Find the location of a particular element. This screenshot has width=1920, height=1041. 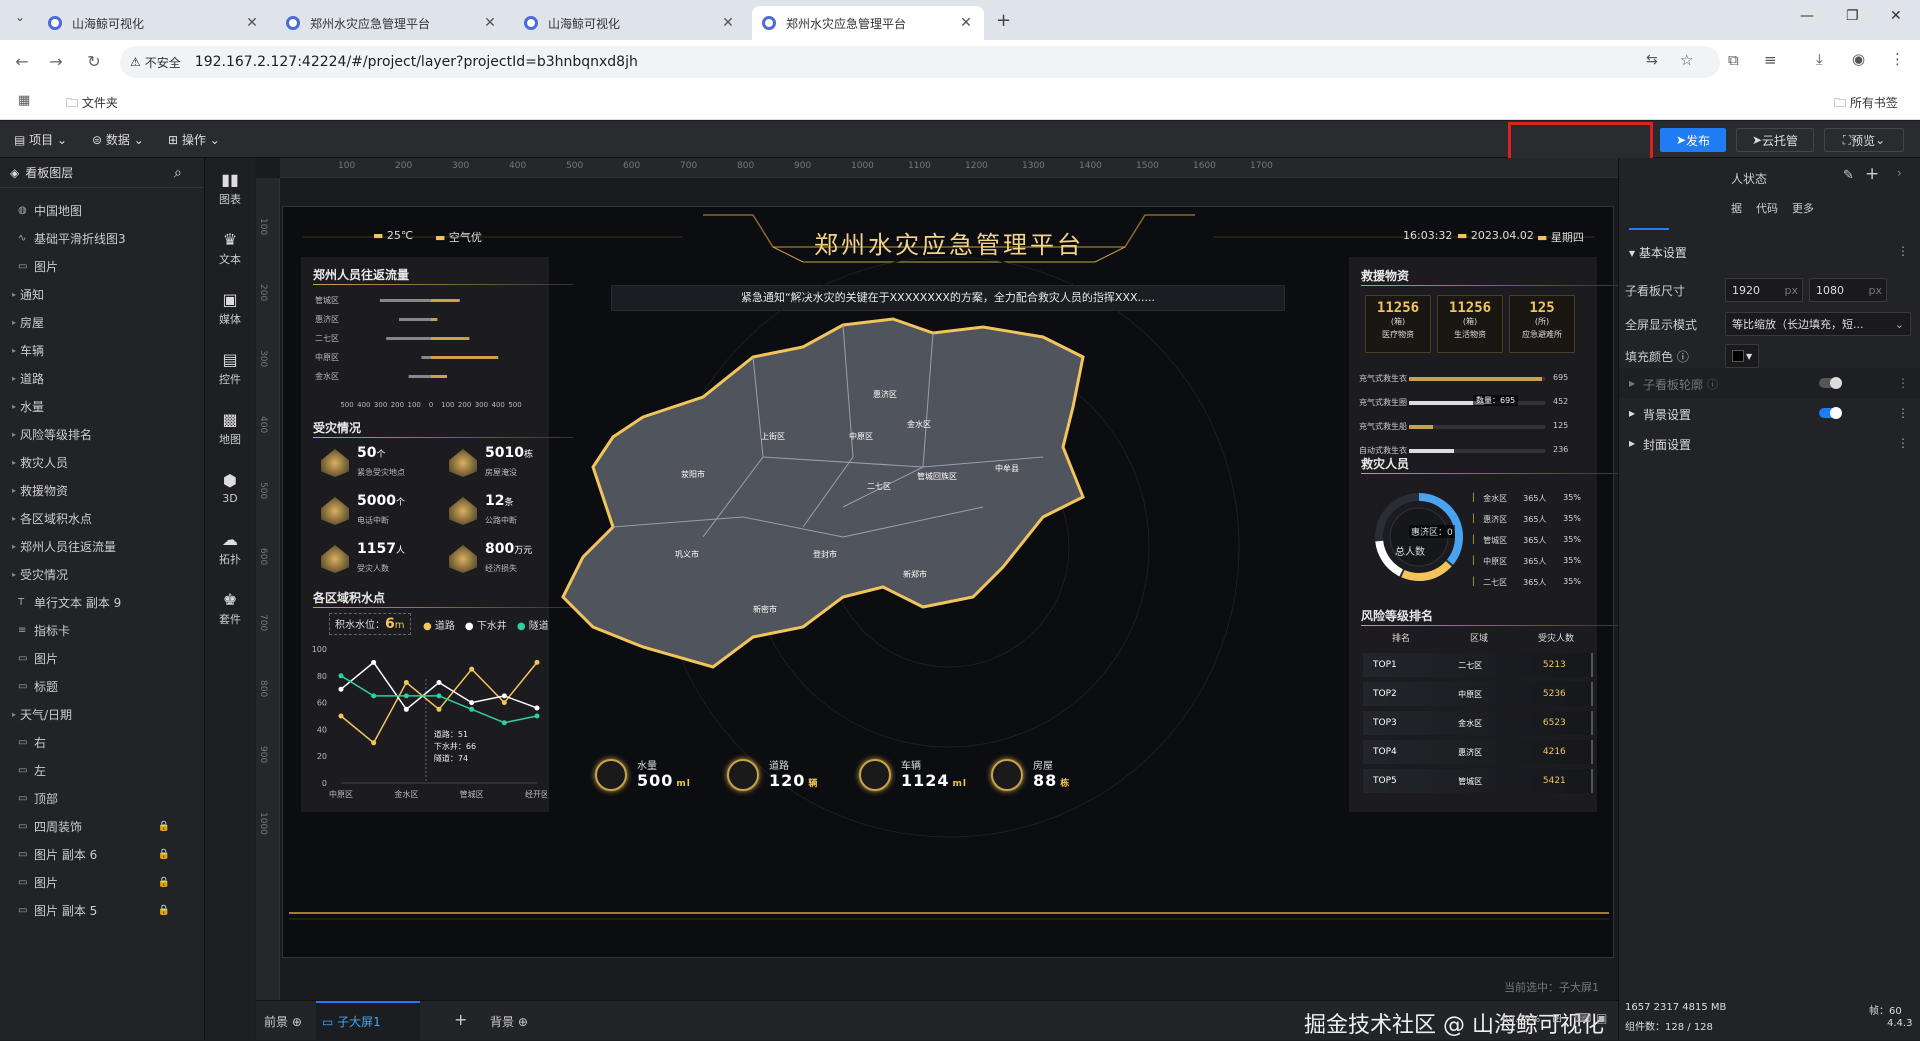

layer-item: ▸ 道路 is located at coordinates (102, 378).